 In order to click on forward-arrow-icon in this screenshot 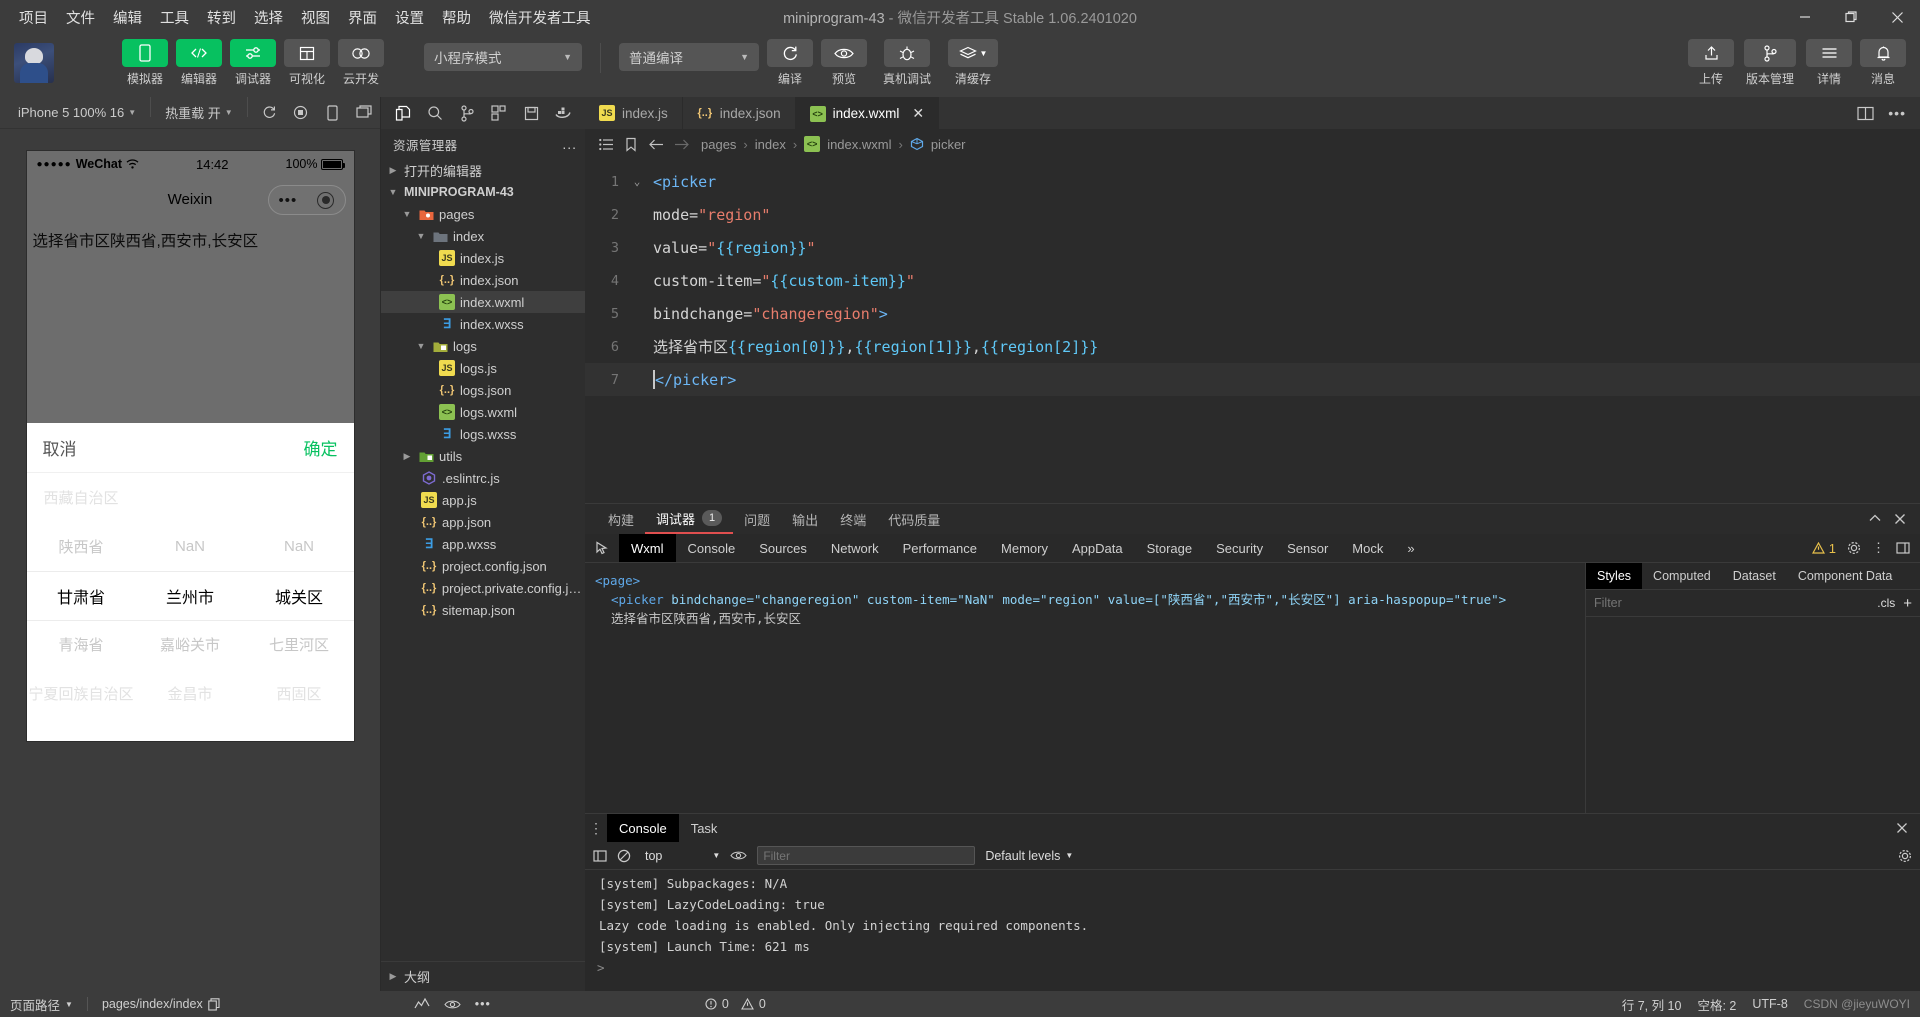, I will do `click(681, 144)`.